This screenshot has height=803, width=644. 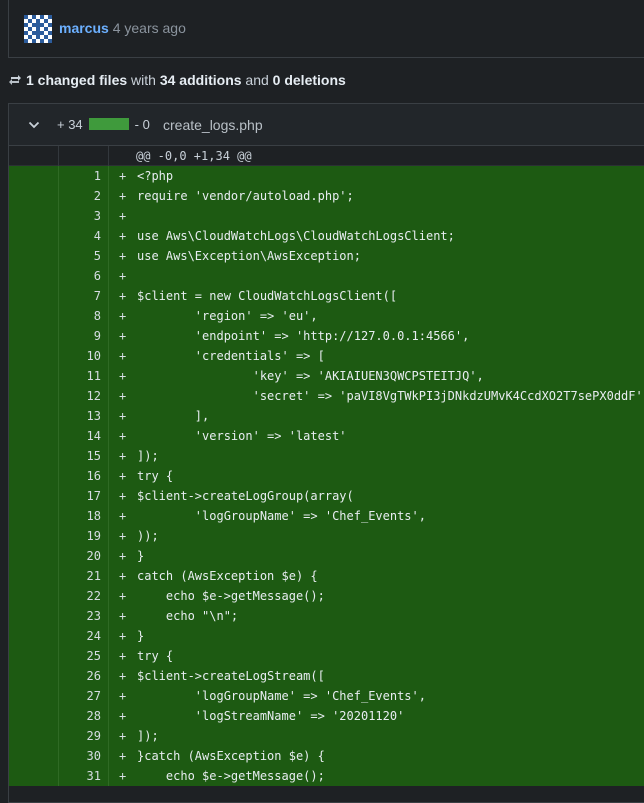 What do you see at coordinates (84, 236) in the screenshot?
I see `new-line-number: 4` at bounding box center [84, 236].